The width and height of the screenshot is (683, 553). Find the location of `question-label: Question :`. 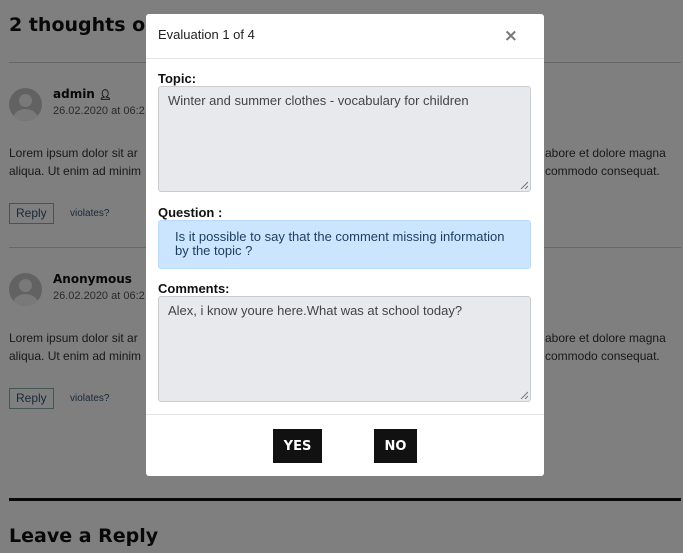

question-label: Question : is located at coordinates (190, 212).